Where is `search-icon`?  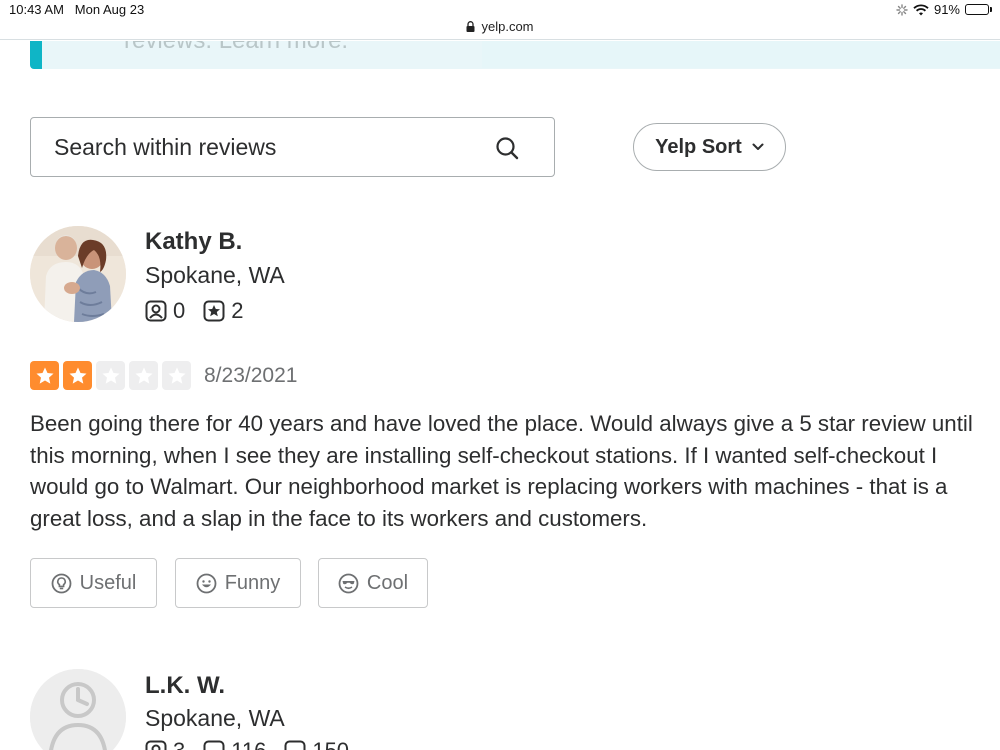 search-icon is located at coordinates (507, 148).